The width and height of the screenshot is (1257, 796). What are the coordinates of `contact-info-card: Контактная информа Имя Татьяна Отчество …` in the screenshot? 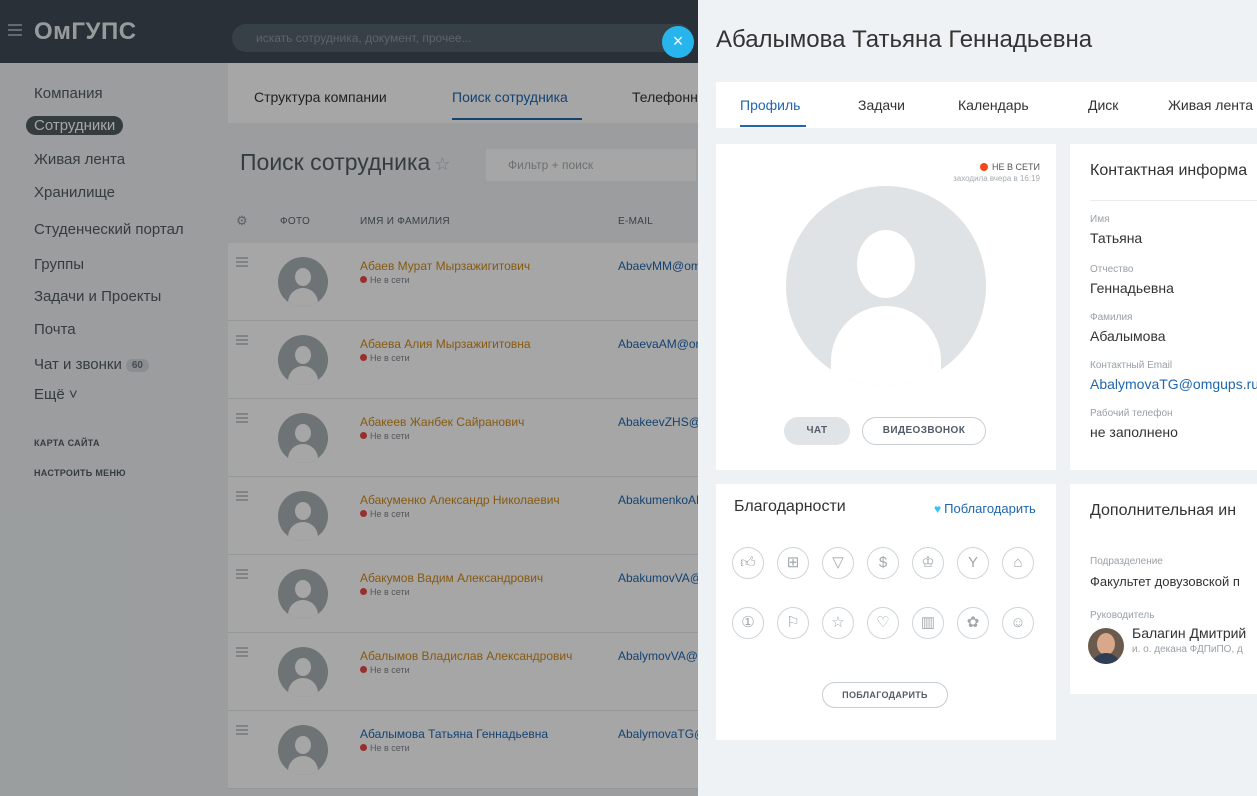 It's located at (1163, 307).